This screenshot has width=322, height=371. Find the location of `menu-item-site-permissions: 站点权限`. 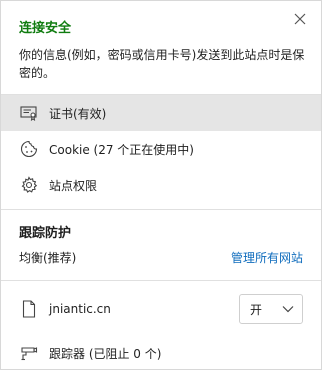

menu-item-site-permissions: 站点权限 is located at coordinates (161, 185).